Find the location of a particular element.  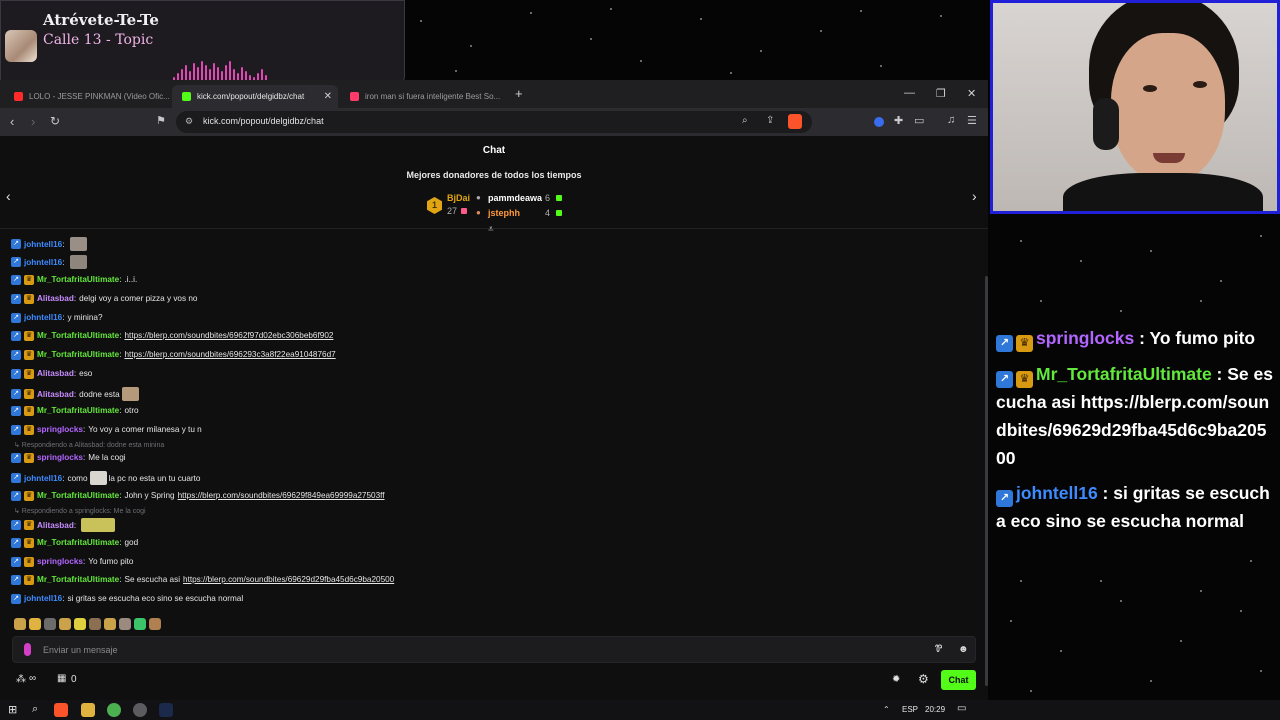

back-icon: ‹ is located at coordinates (12, 121).